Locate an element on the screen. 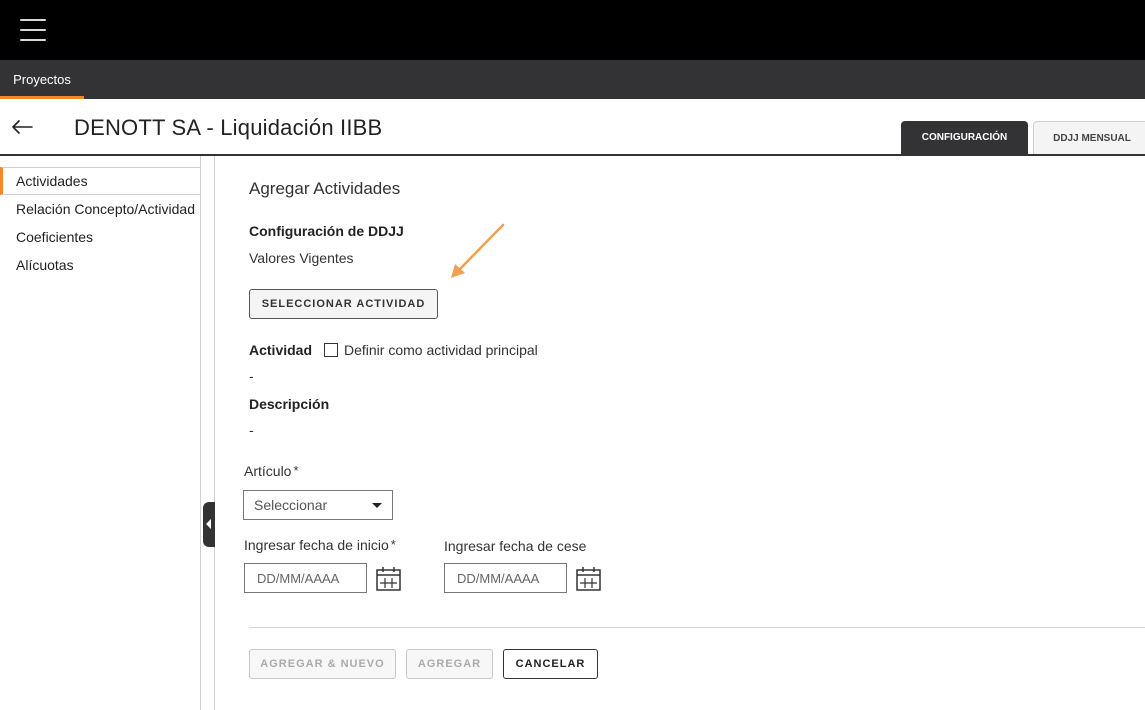 This screenshot has height=710, width=1145. select-activity-button: SELECCIONAR ACTIVIDAD is located at coordinates (343, 304).